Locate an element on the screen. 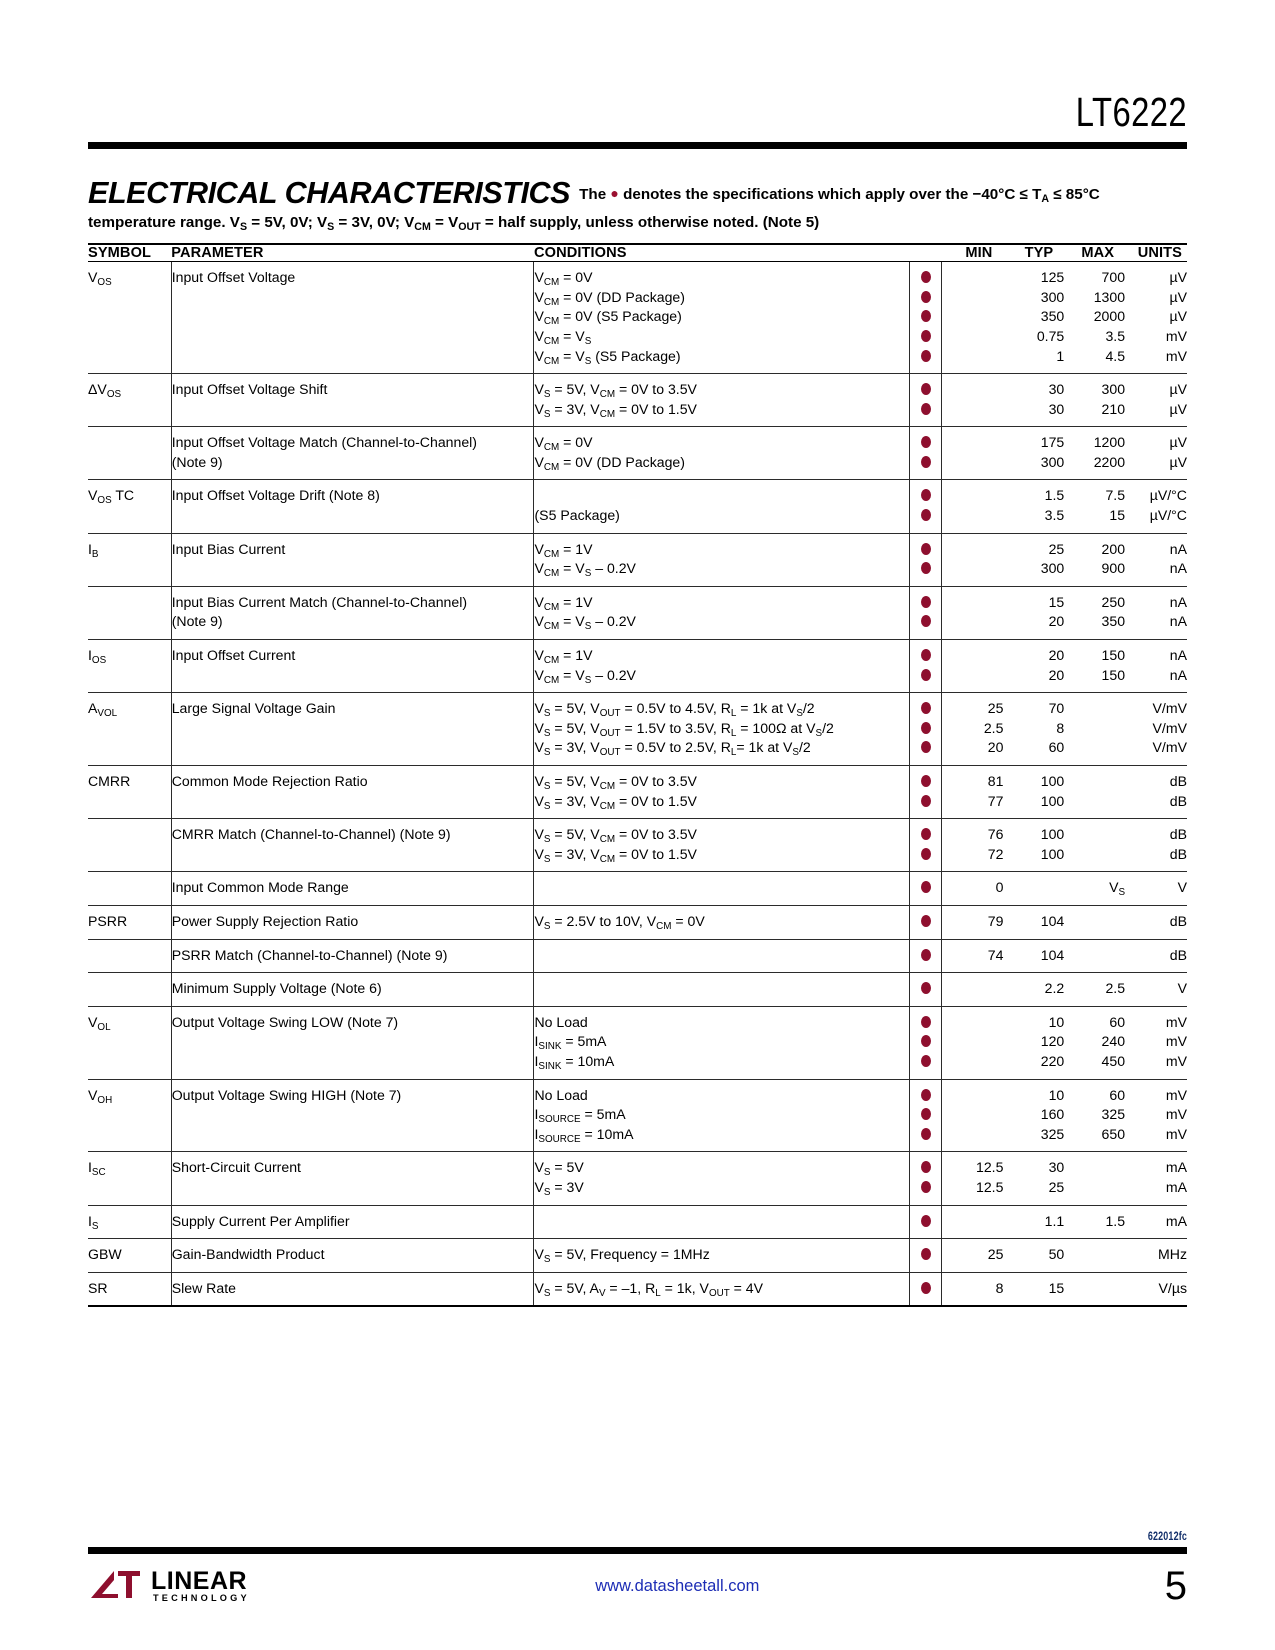 This screenshot has width=1275, height=1650. cell-typ: 100 100 is located at coordinates (1034, 845).